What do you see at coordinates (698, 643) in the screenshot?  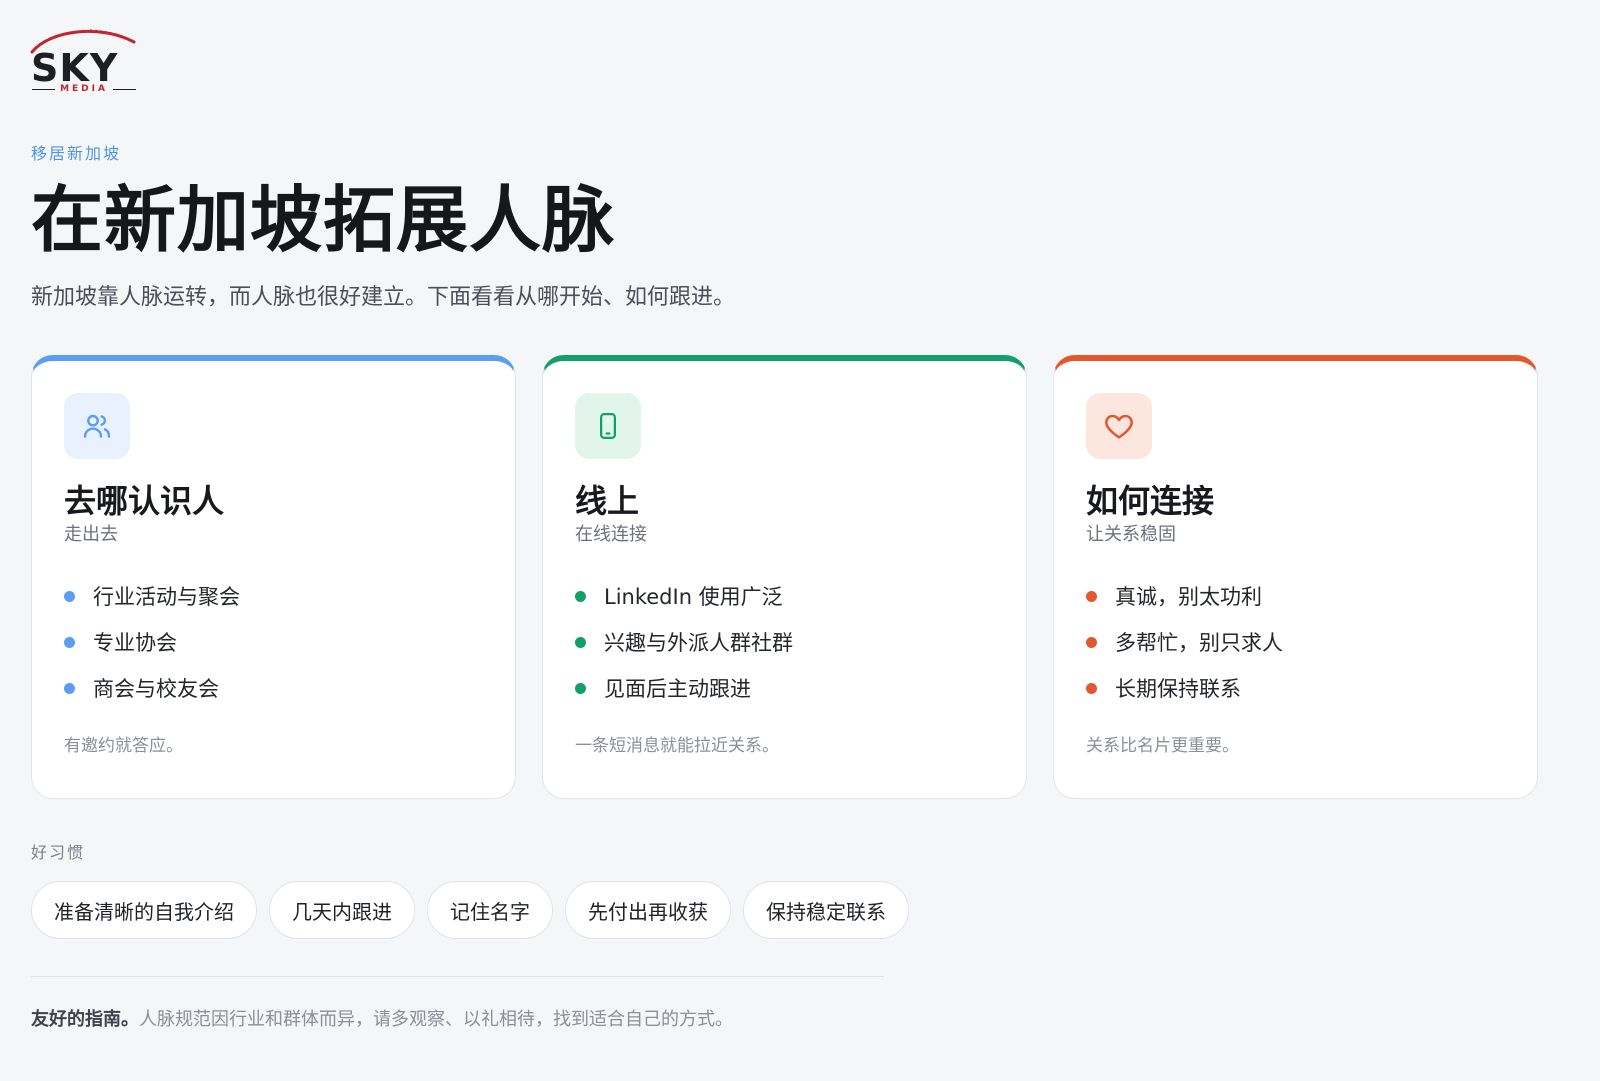 I see `list-item-text: 兴趣与外派人群社群` at bounding box center [698, 643].